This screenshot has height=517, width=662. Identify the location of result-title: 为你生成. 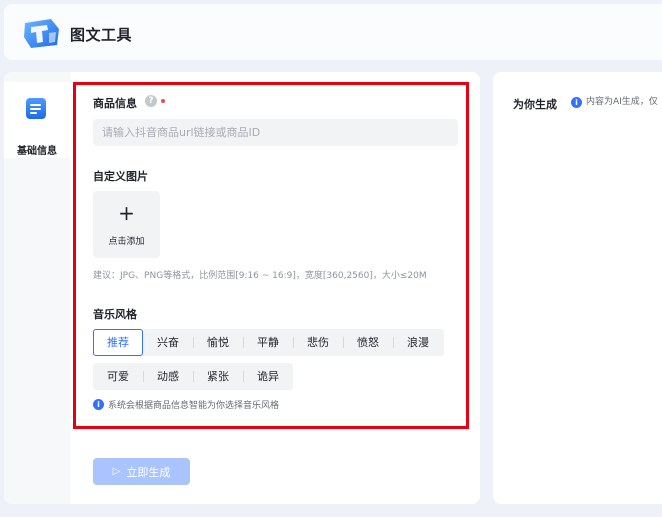
(535, 104).